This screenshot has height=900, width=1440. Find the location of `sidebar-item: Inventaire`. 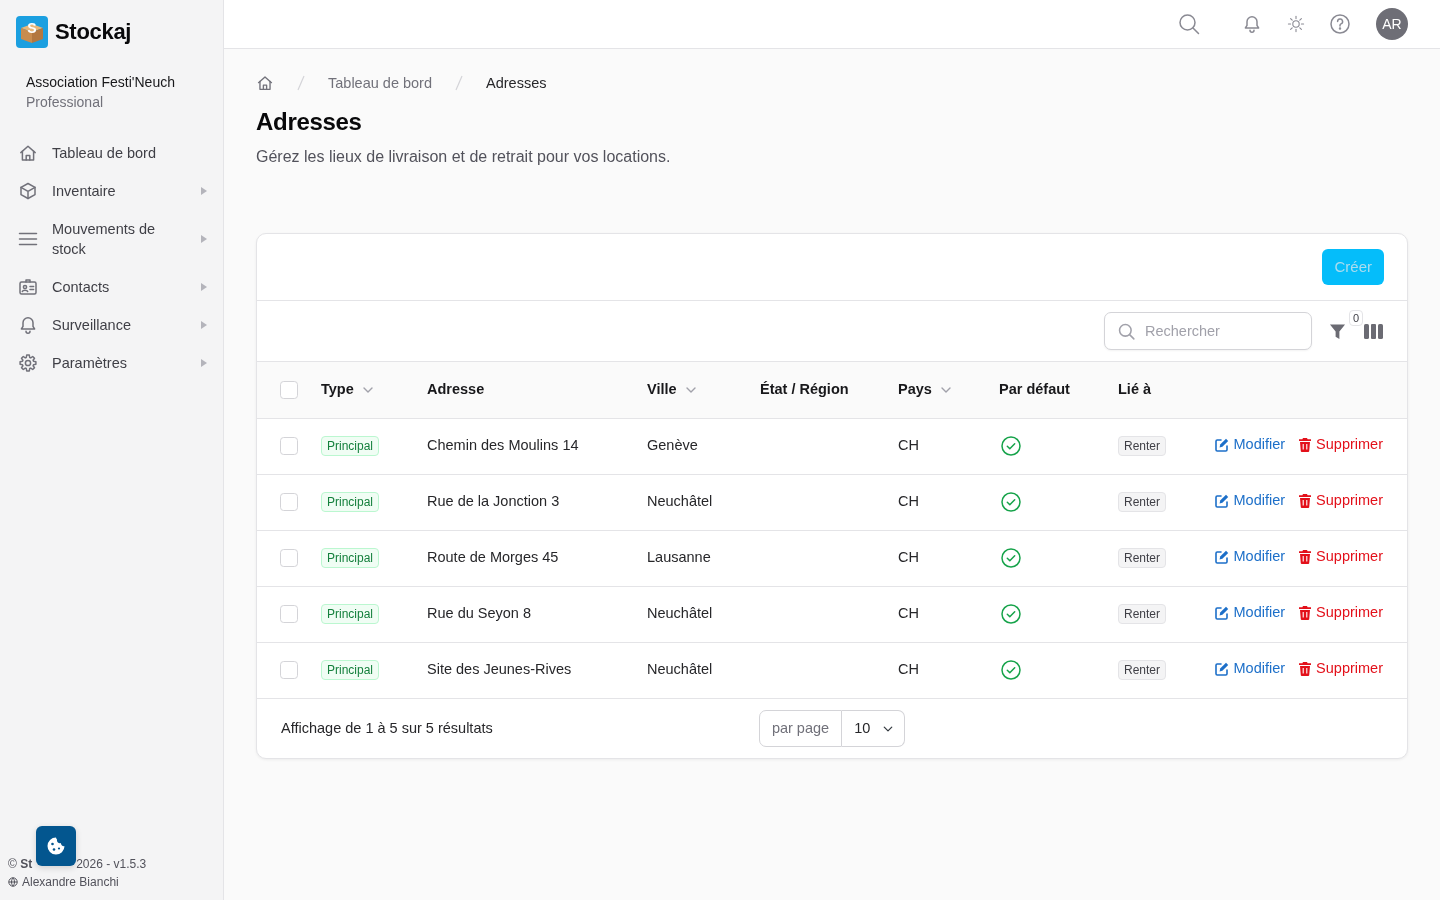

sidebar-item: Inventaire is located at coordinates (116, 191).